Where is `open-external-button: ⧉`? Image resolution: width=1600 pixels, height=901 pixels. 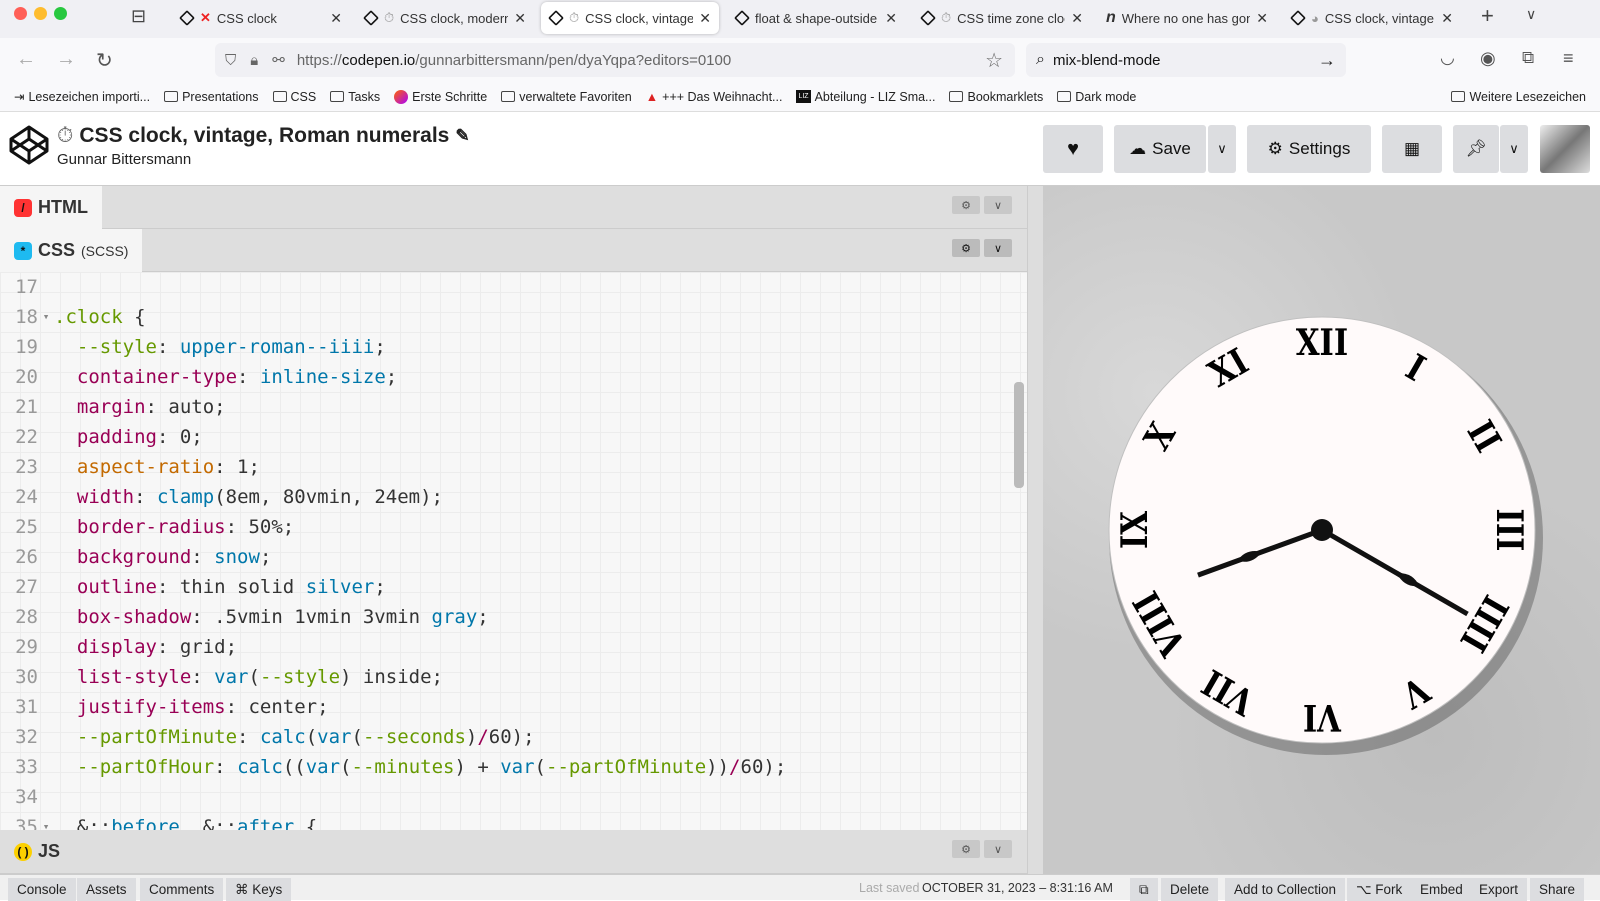
open-external-button: ⧉ is located at coordinates (1144, 889).